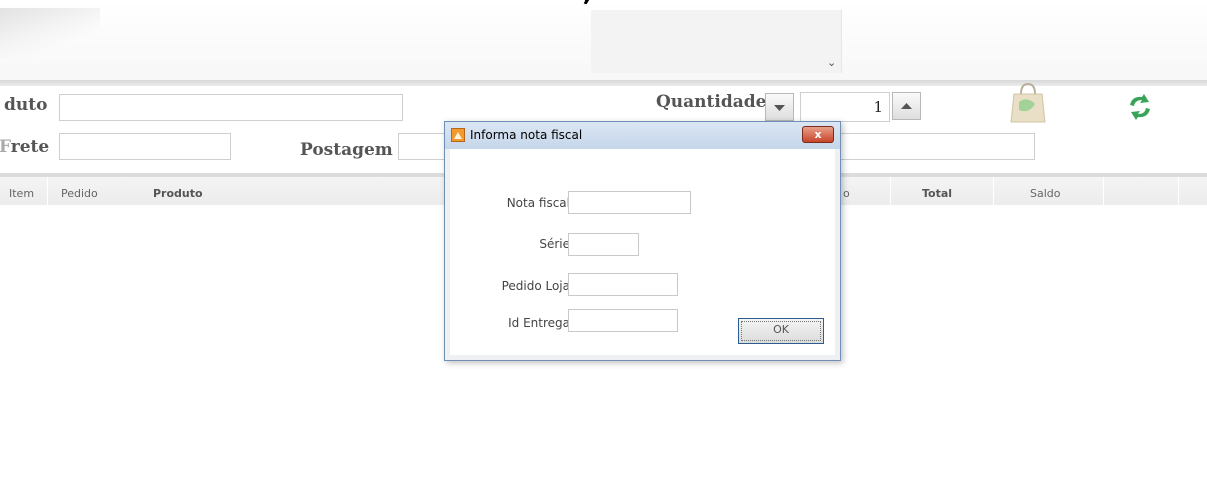 This screenshot has width=1207, height=501. Describe the element at coordinates (603, 244) in the screenshot. I see `serie-input` at that location.